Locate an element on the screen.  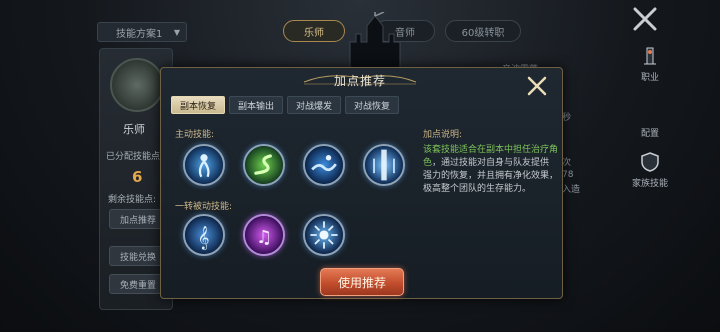
side-menu-config-label: 配置 is located at coordinates (649, 134).